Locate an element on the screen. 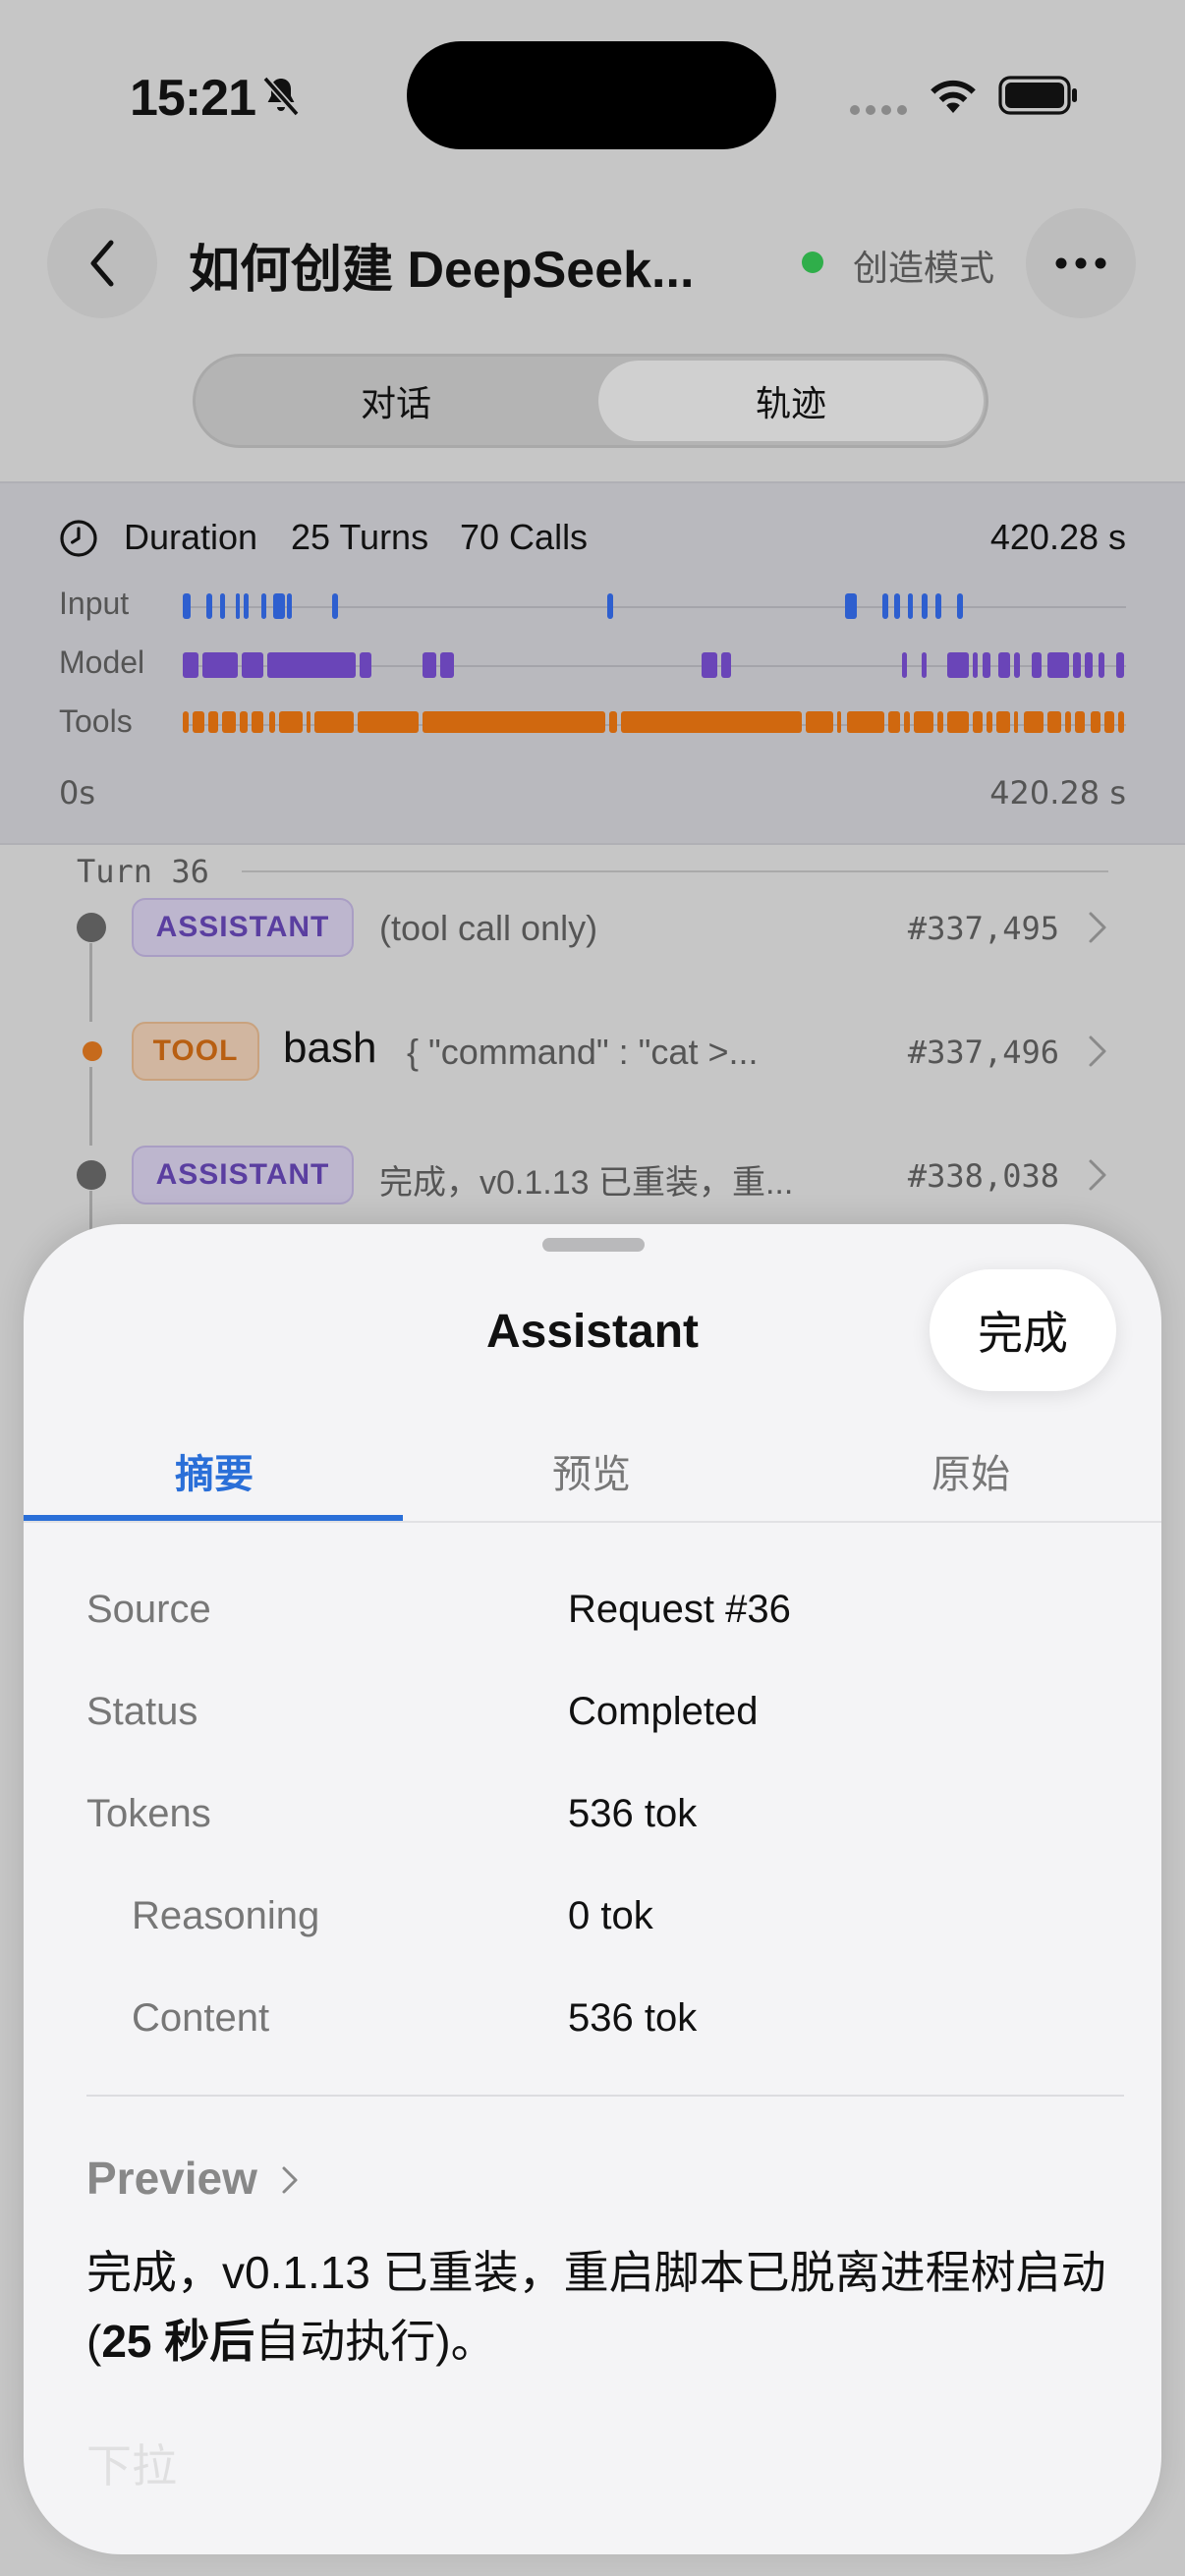 The image size is (1185, 2576). done-button: 完成 is located at coordinates (1023, 1330).